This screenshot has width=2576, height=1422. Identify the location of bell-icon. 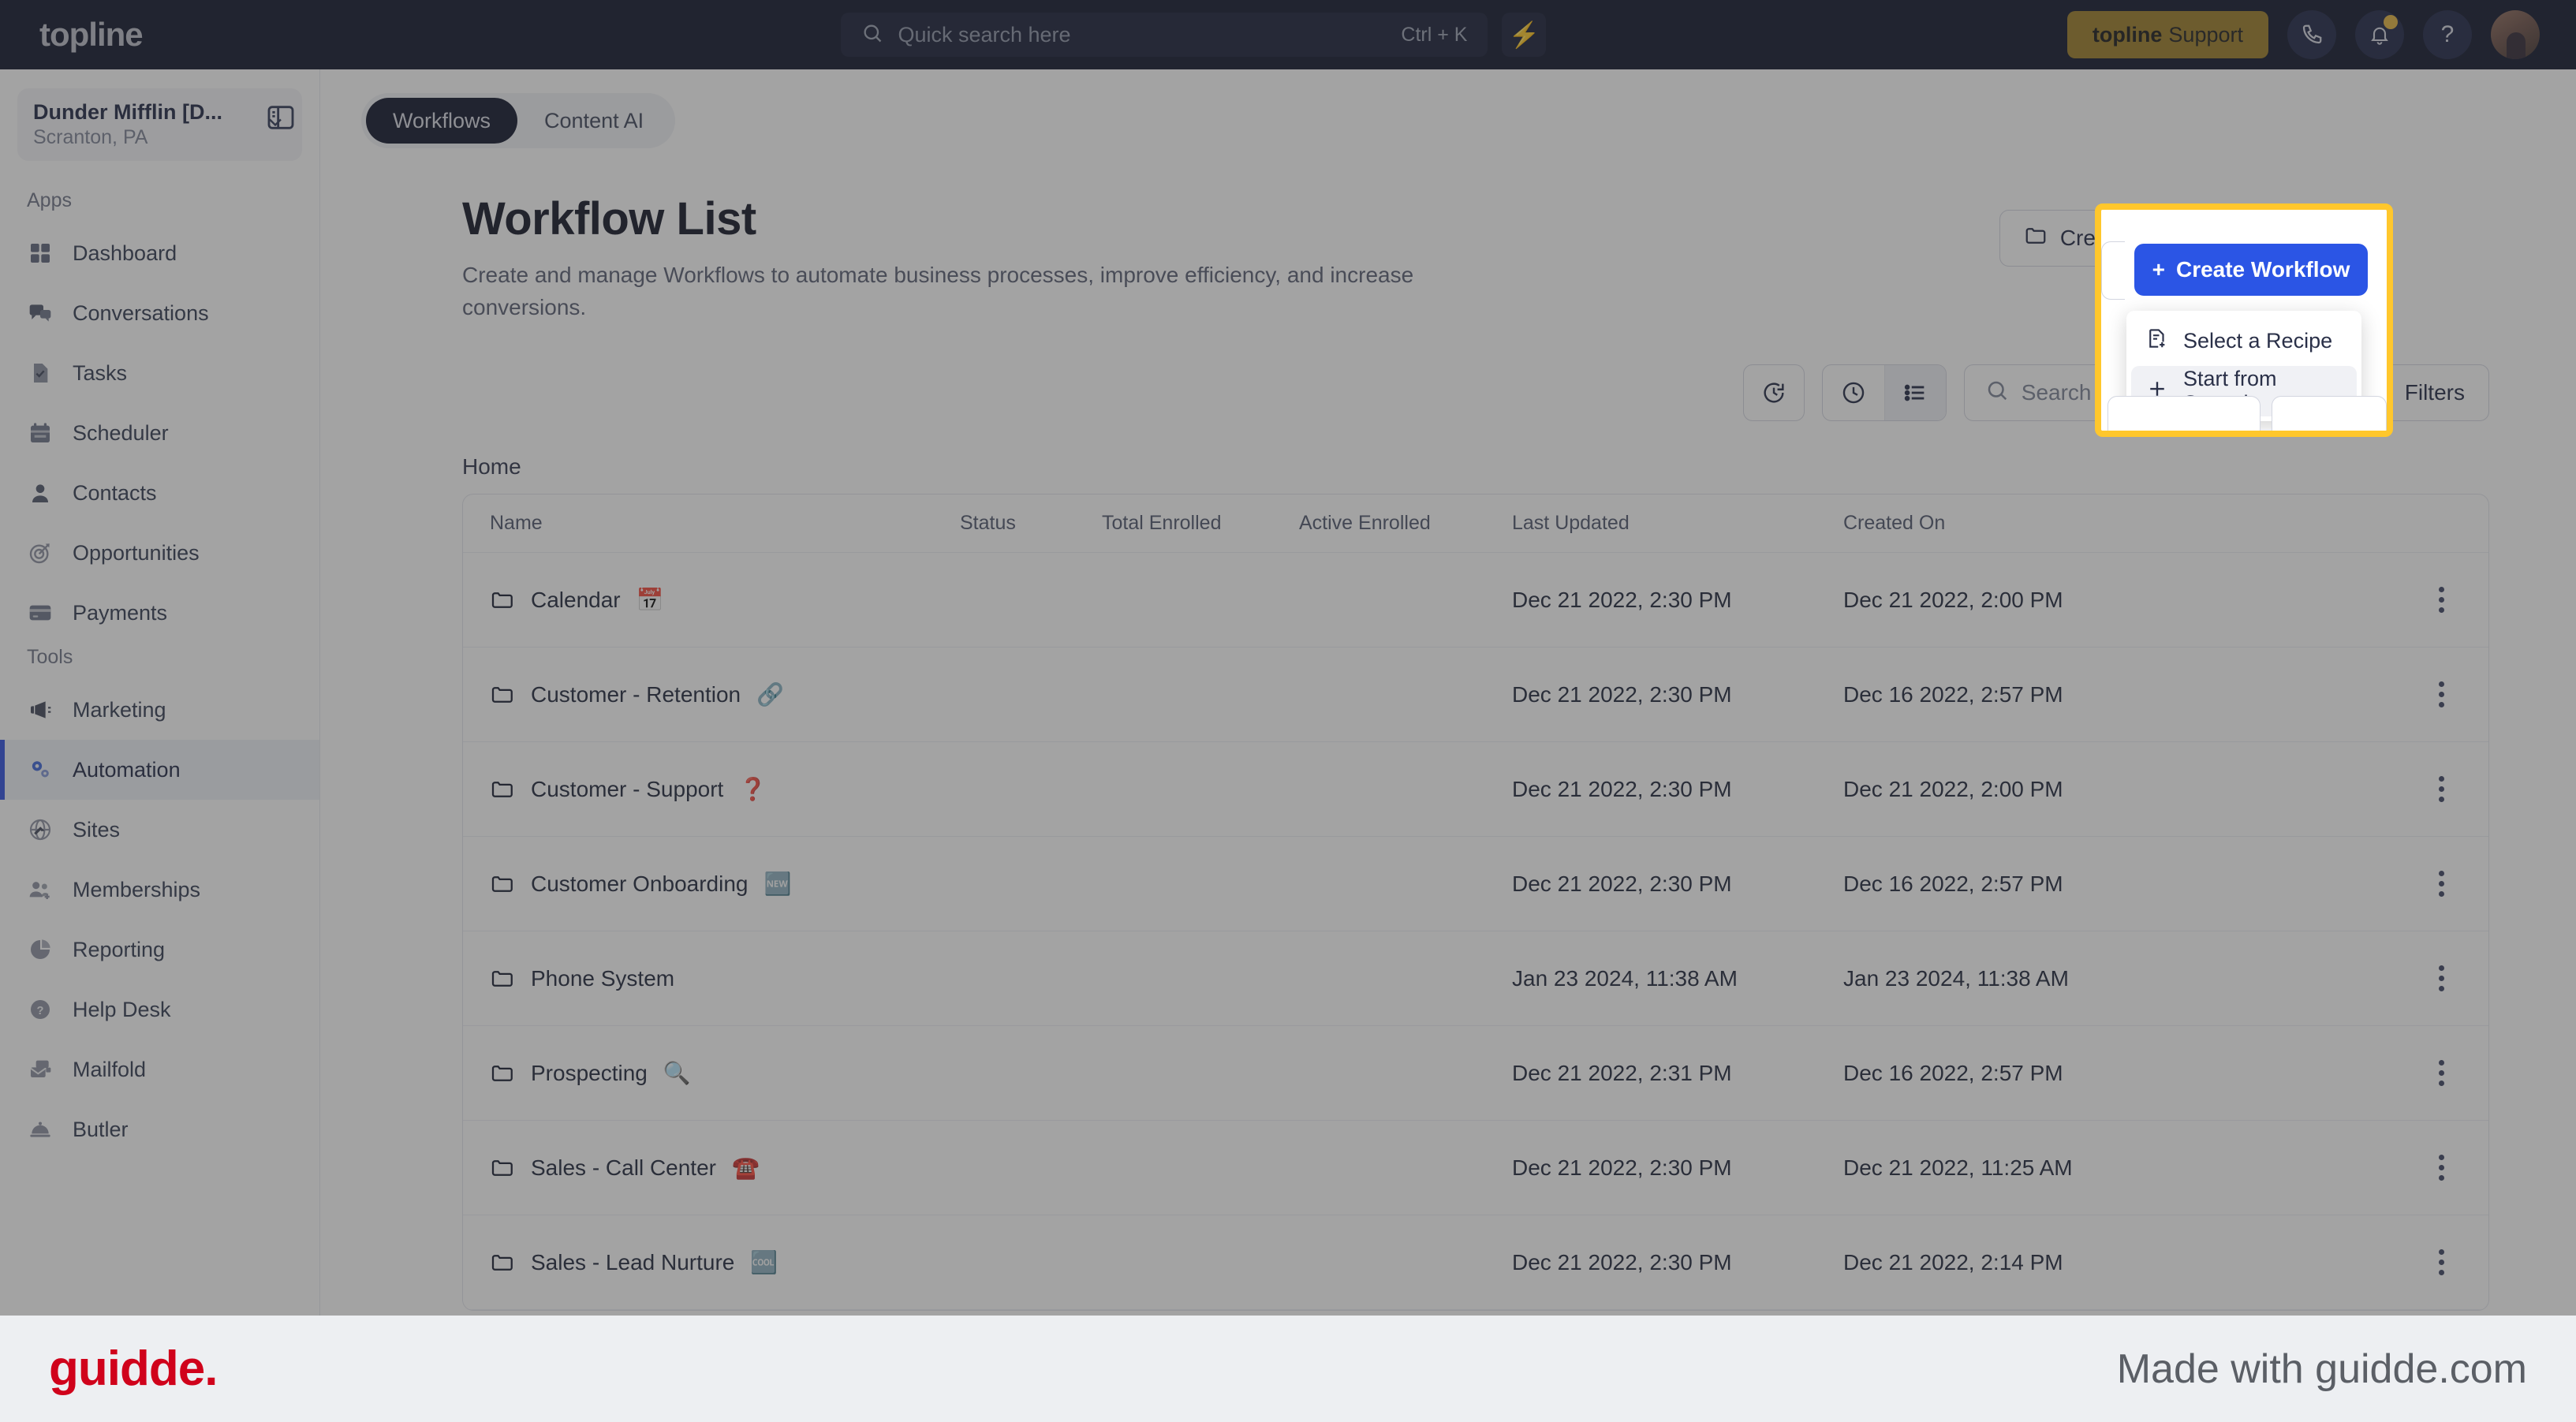
(2379, 34).